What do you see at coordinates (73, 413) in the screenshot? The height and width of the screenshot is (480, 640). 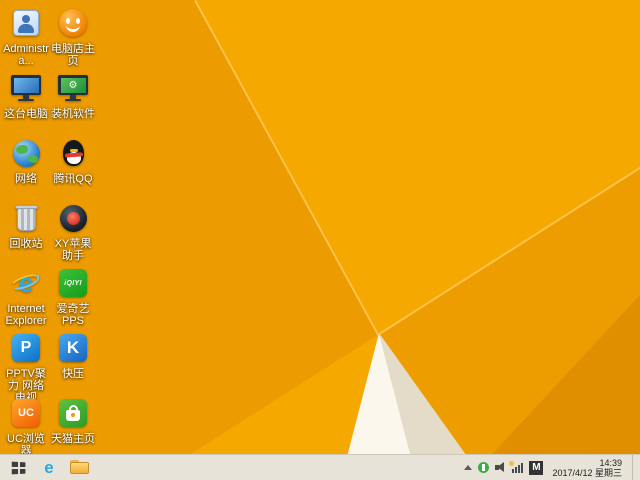 I see `shopping-bag-icon` at bounding box center [73, 413].